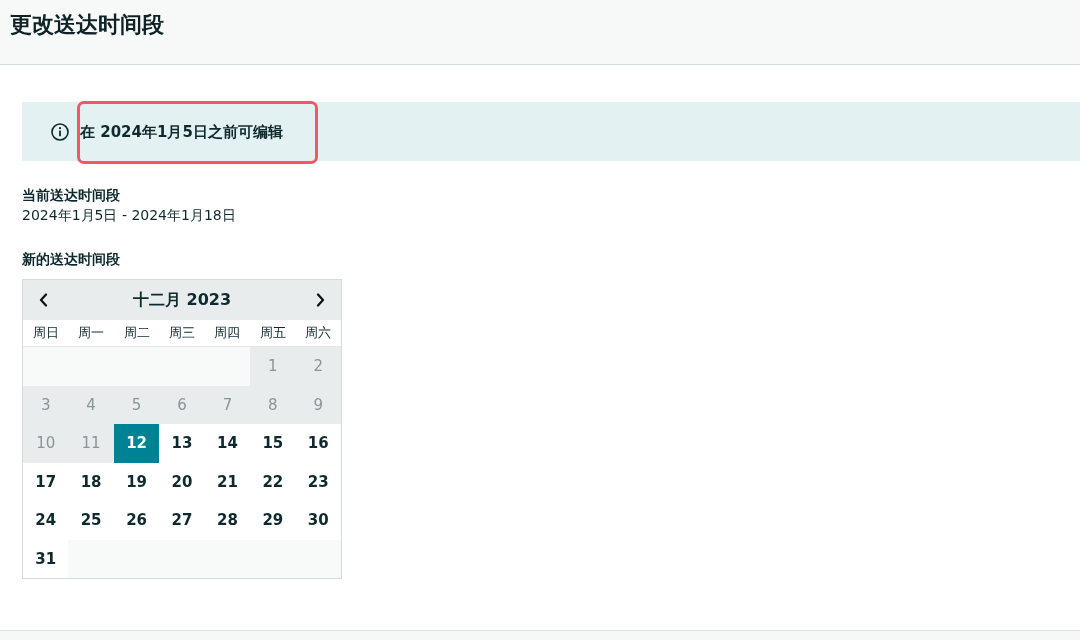 The image size is (1080, 640). I want to click on weekday-label: 周三, so click(182, 333).